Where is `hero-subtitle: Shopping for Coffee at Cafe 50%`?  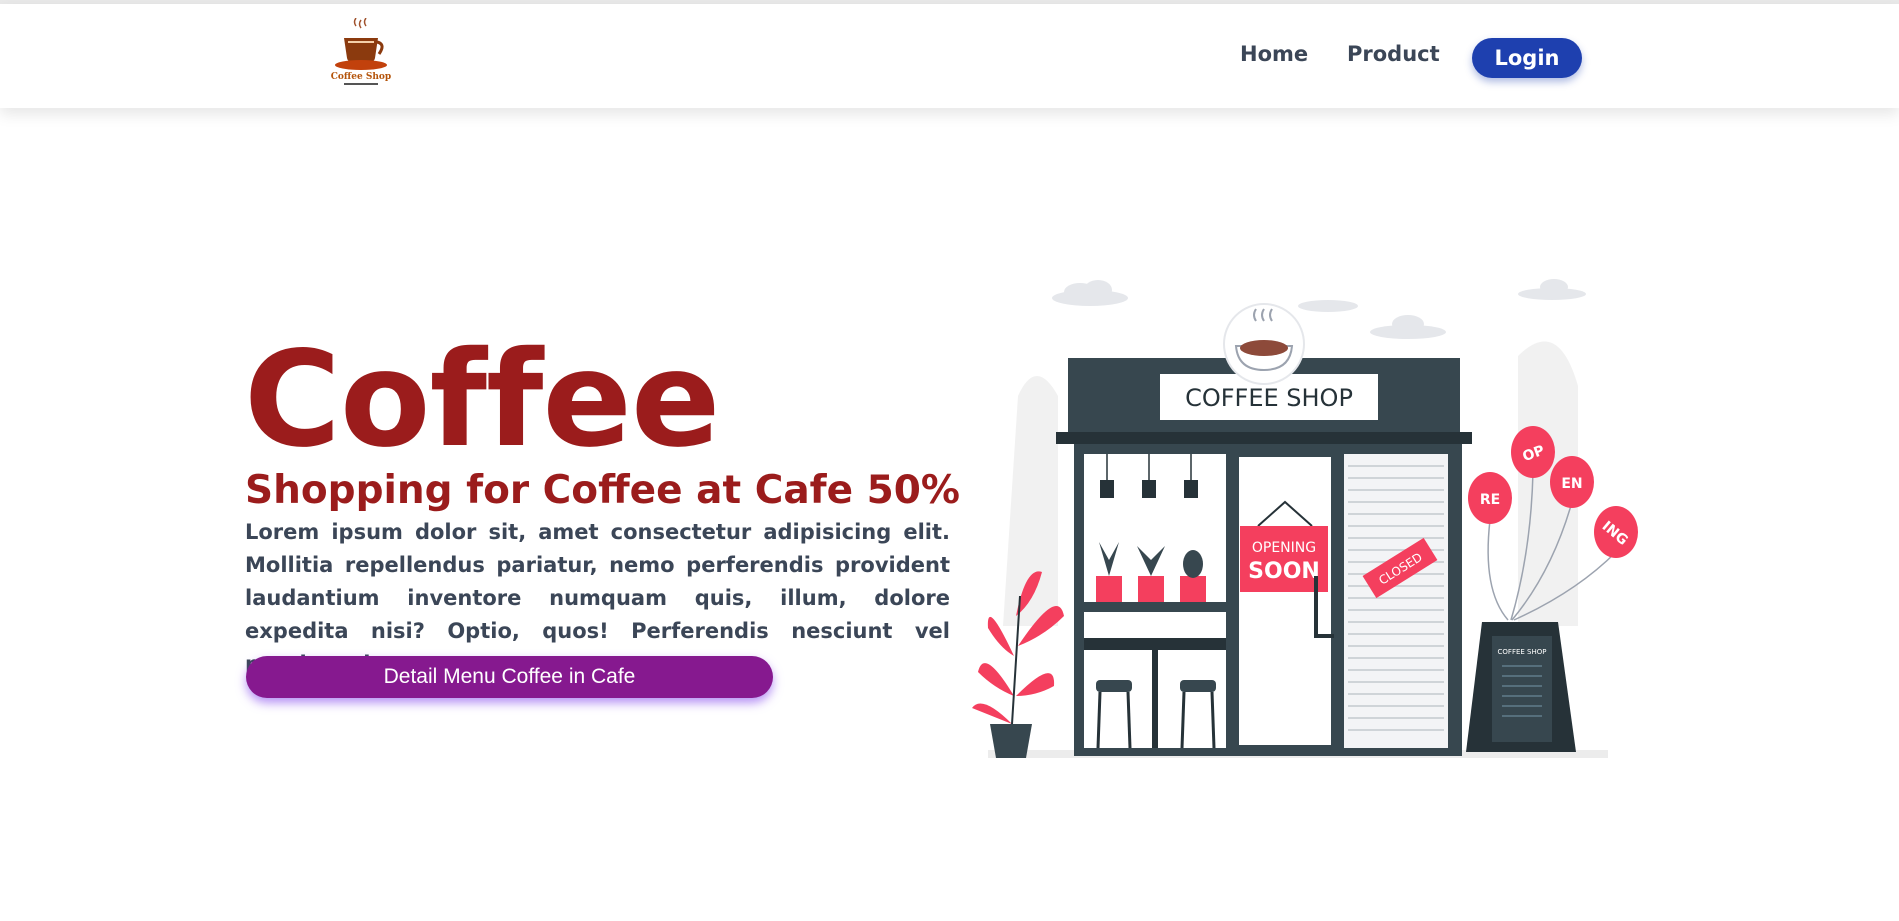 hero-subtitle: Shopping for Coffee at Cafe 50% is located at coordinates (602, 490).